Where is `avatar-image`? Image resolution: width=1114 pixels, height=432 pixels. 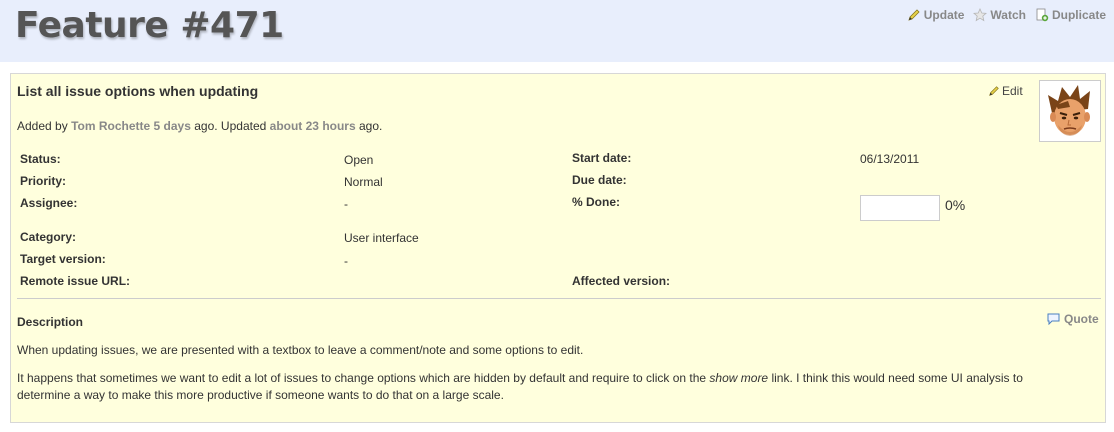
avatar-image is located at coordinates (1069, 110).